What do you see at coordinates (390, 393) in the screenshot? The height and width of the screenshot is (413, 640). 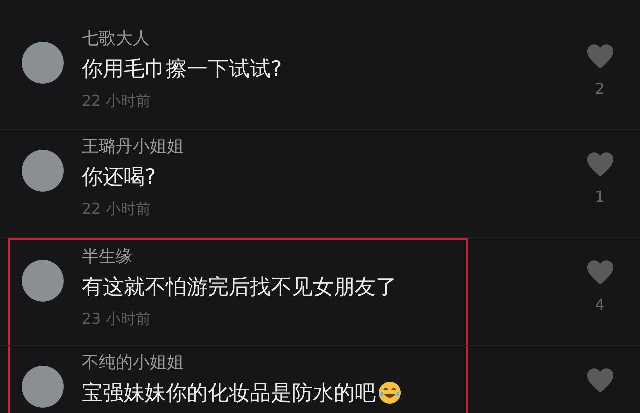 I see `laughing-face-icon` at bounding box center [390, 393].